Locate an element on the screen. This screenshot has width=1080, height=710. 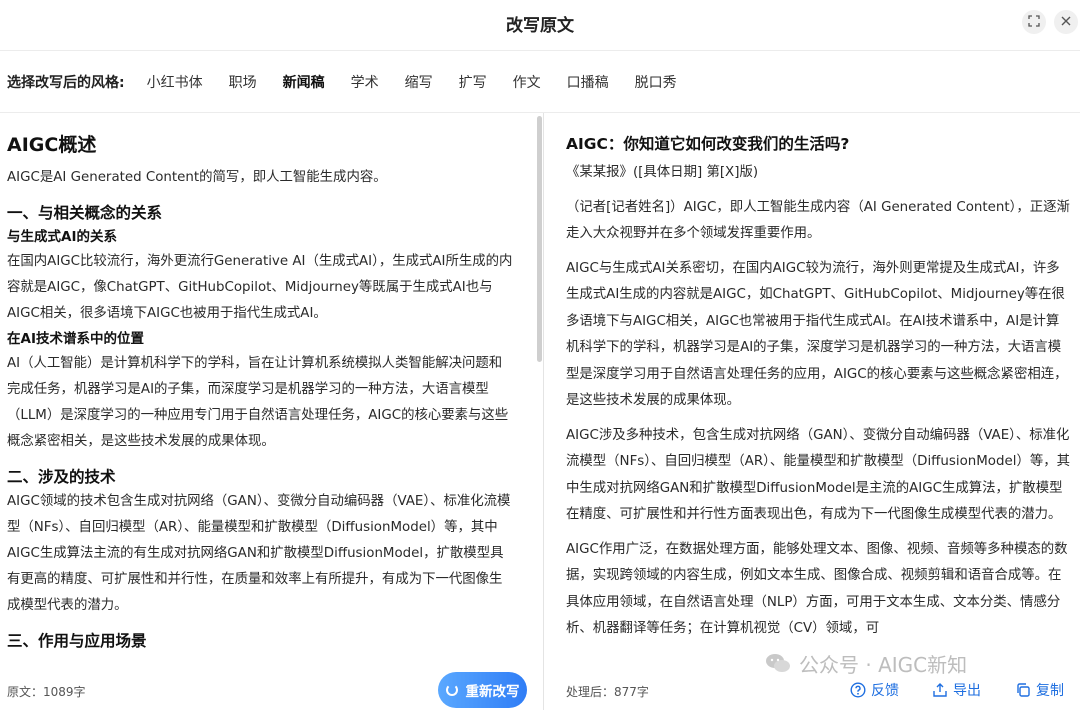
rewrite-button: 重新改写 is located at coordinates (482, 690).